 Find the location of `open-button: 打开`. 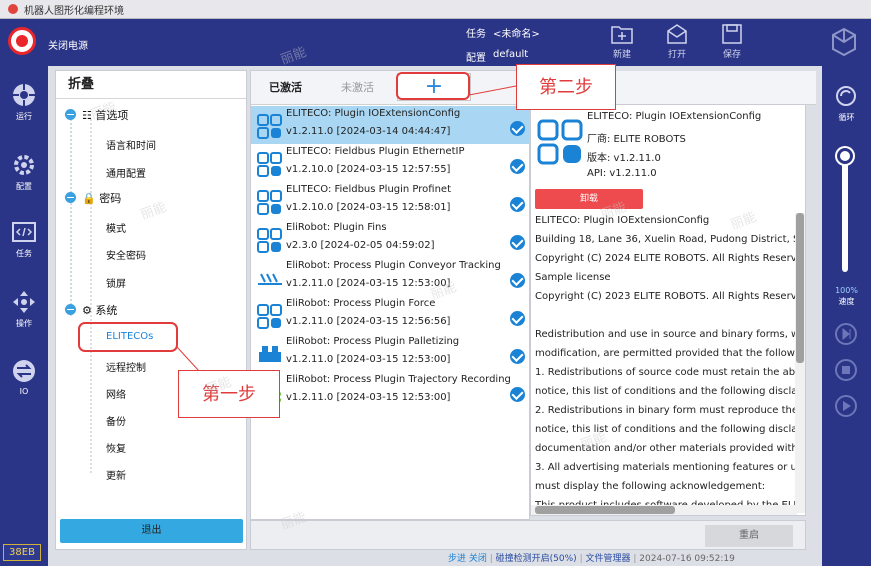

open-button: 打开 is located at coordinates (677, 41).